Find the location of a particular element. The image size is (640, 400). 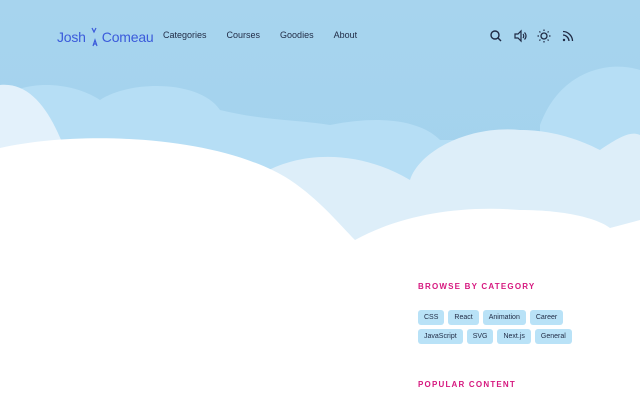

category-tag-nextjs: Next.js is located at coordinates (514, 336).